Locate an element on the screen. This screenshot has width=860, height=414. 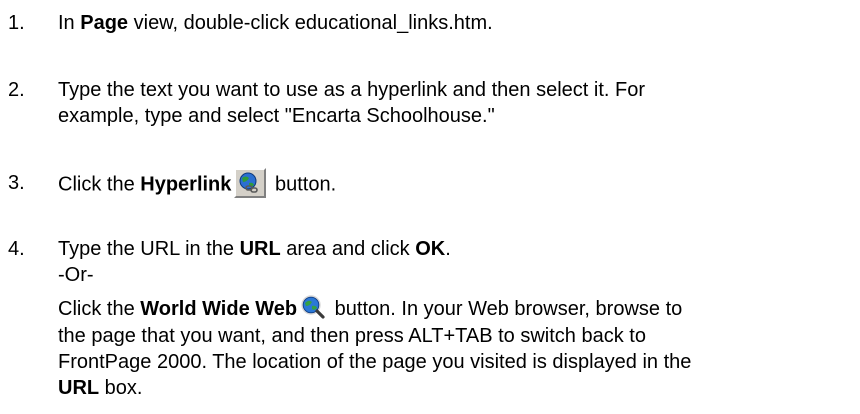
text-run: . is located at coordinates (448, 249).